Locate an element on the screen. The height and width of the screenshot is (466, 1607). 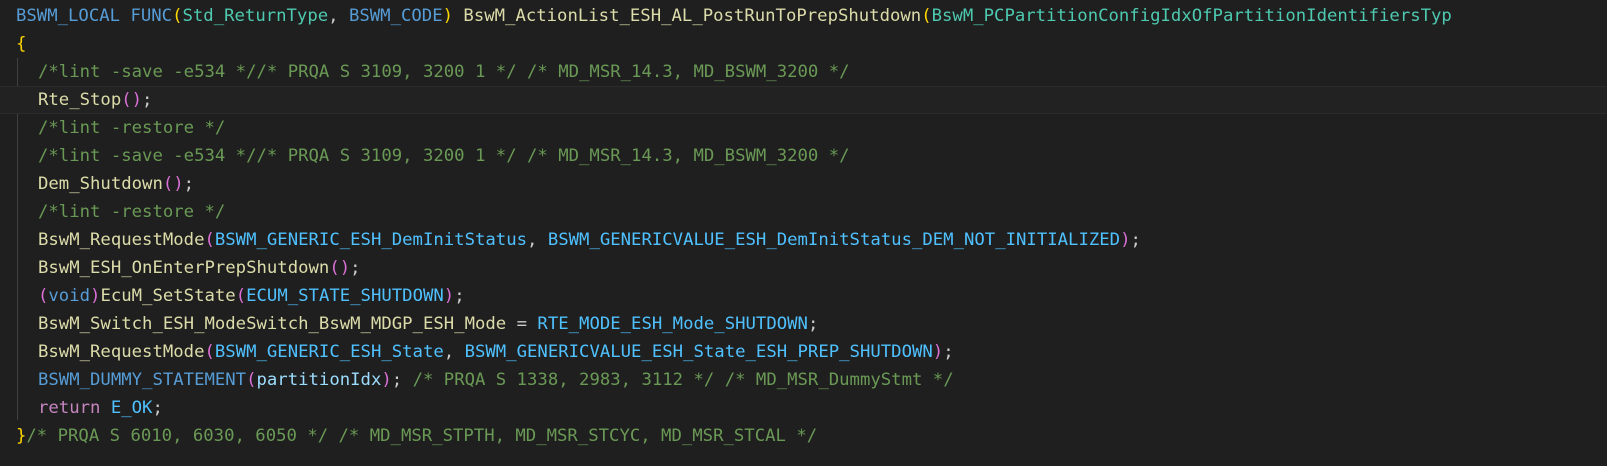
token-macro: BSWM_CODE is located at coordinates (395, 16).